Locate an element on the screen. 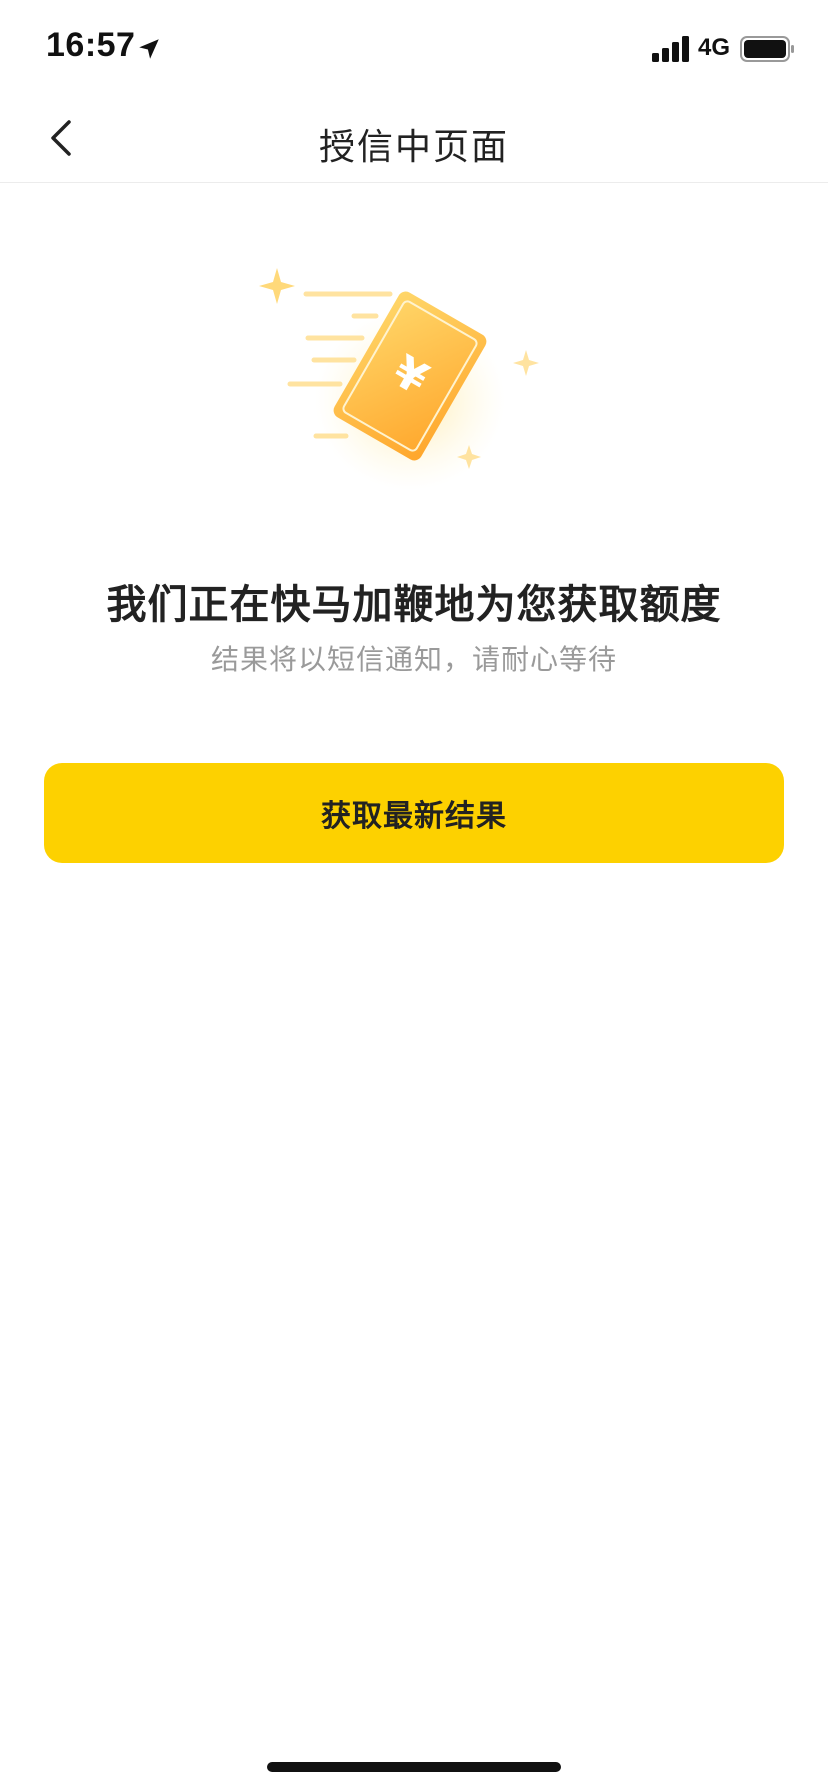  battery-icon is located at coordinates (767, 49).